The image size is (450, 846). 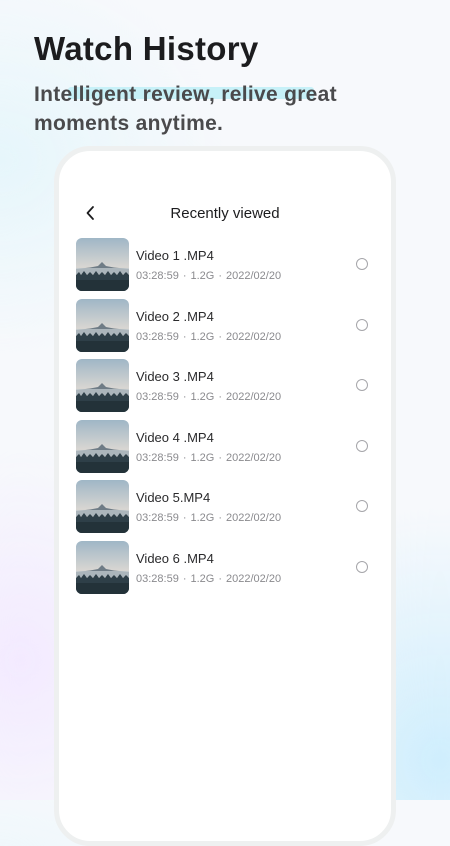 What do you see at coordinates (175, 558) in the screenshot?
I see `video-title: Video 6 .MP4` at bounding box center [175, 558].